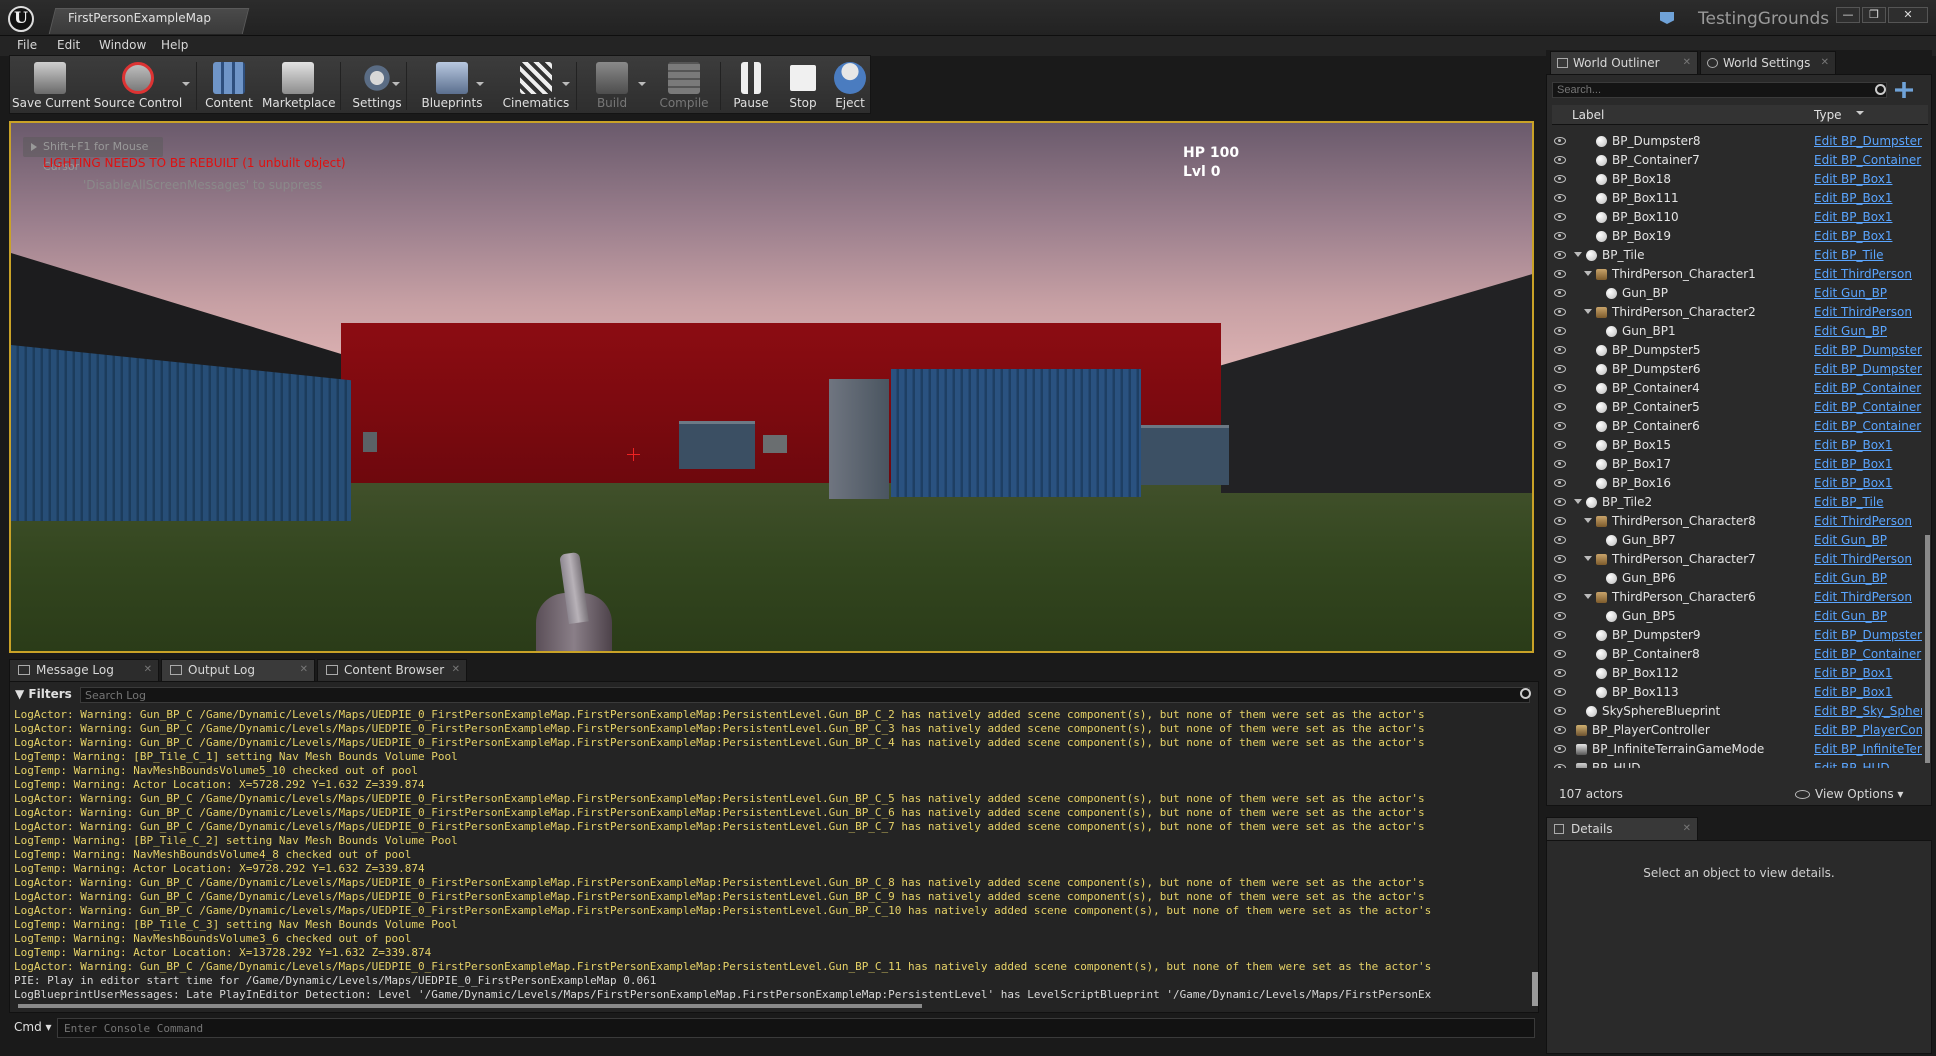 This screenshot has width=1936, height=1056. I want to click on outliner-row: BP_Dumpster6 Edit BP_Dumpster, so click(1737, 369).